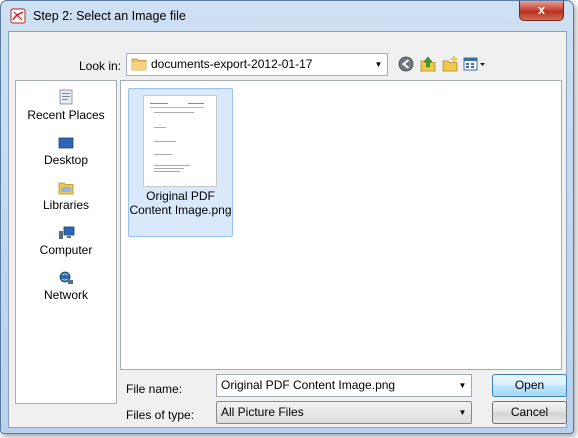 This screenshot has height=438, width=578. I want to click on file-name-label: Original PDF Content Image.png, so click(180, 203).